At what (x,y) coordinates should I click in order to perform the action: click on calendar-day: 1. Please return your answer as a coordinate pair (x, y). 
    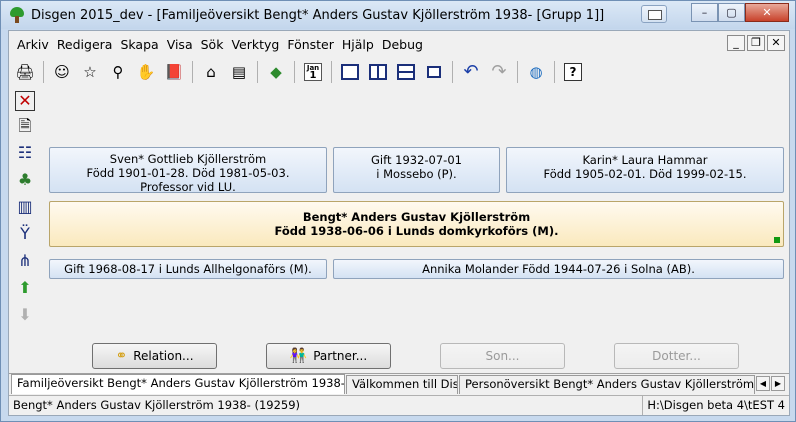
    Looking at the image, I should click on (313, 75).